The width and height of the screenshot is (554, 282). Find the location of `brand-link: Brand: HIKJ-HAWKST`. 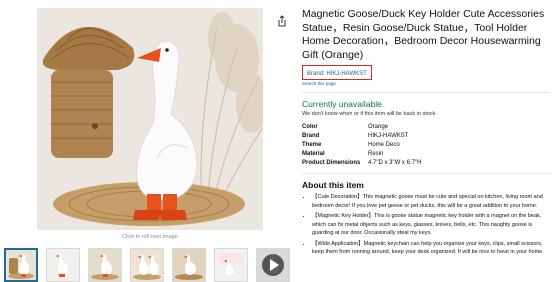

brand-link: Brand: HIKJ-HAWKST is located at coordinates (337, 74).